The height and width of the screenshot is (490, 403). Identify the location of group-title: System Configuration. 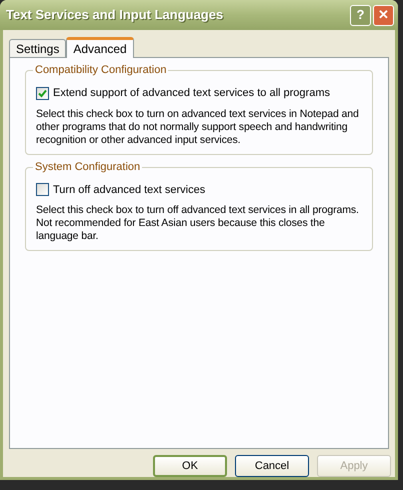
(87, 167).